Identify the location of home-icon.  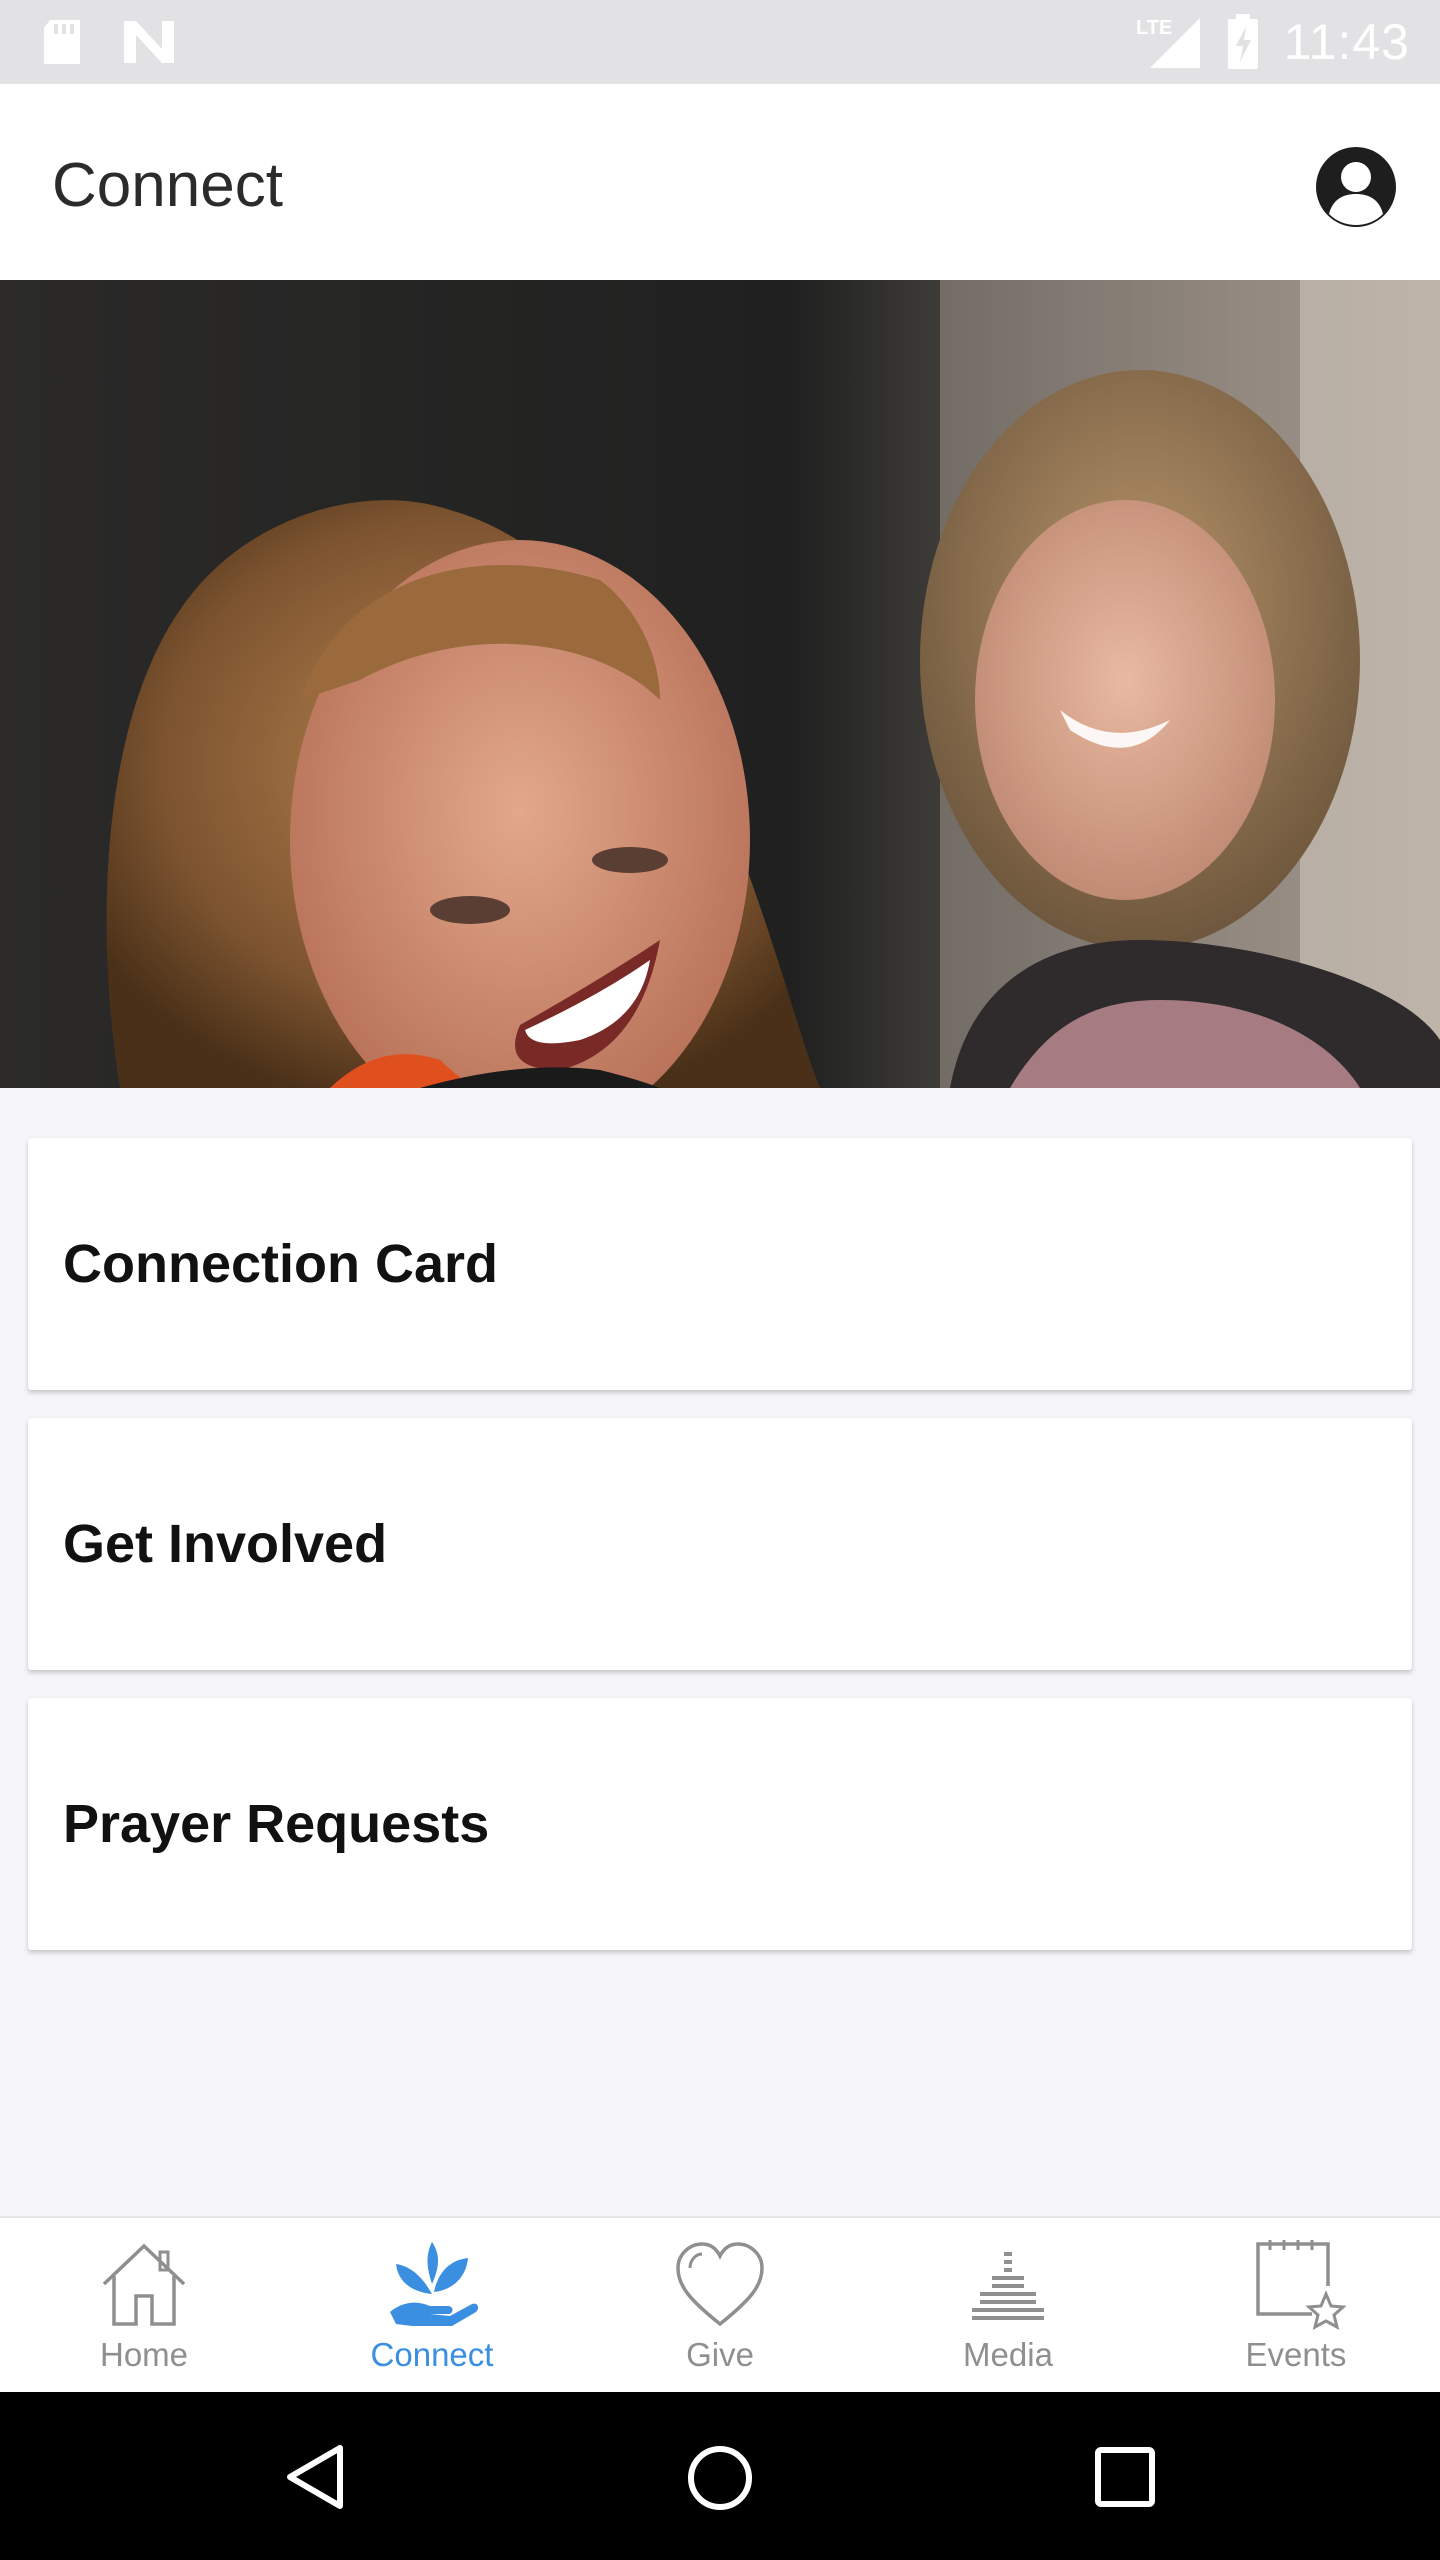
(144, 2284).